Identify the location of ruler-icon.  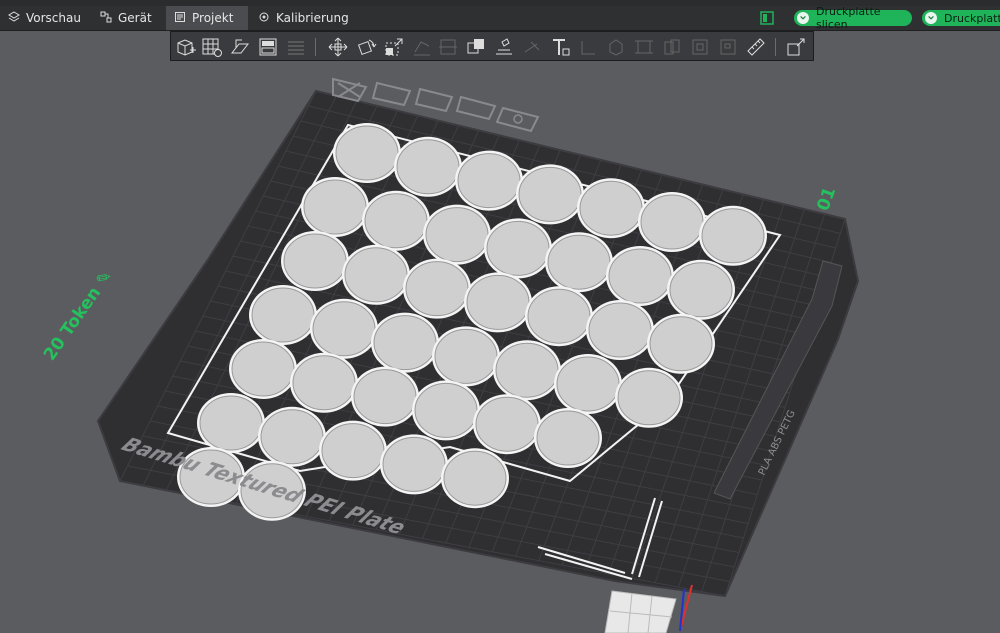
(756, 47).